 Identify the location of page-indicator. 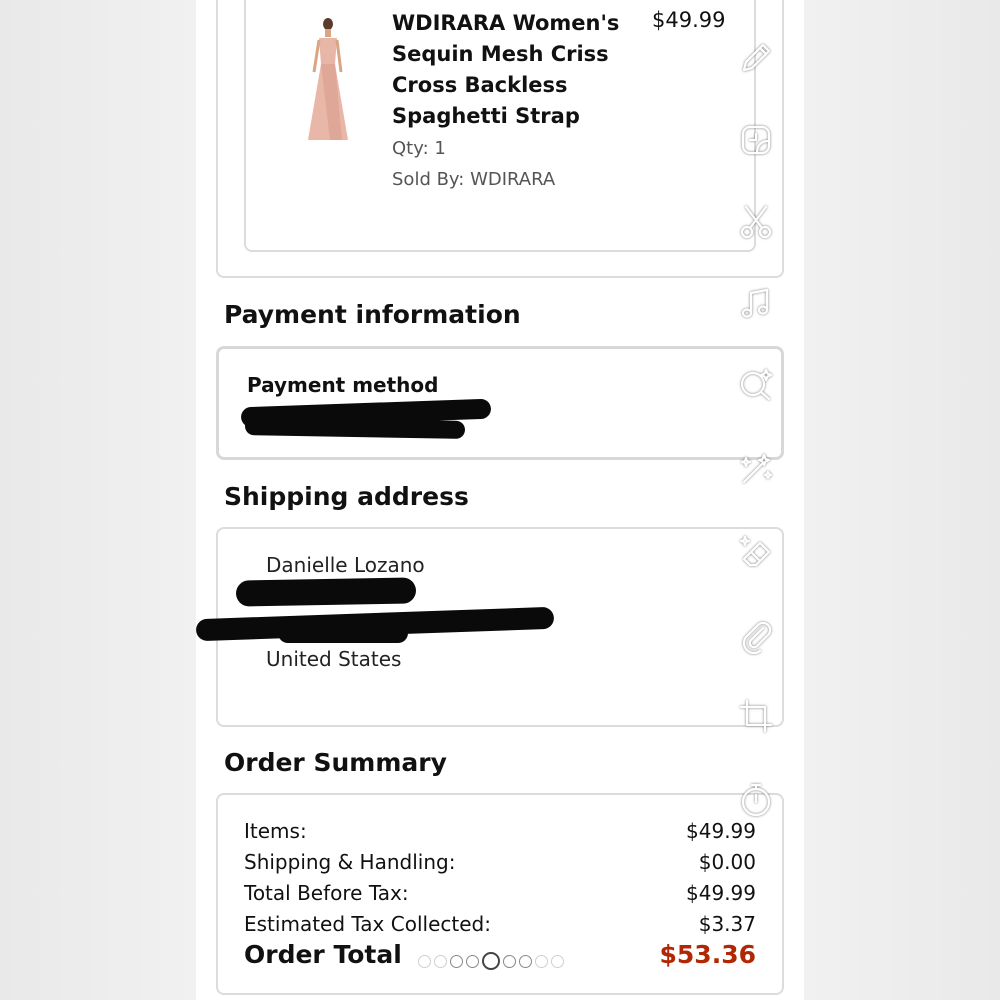
(491, 961).